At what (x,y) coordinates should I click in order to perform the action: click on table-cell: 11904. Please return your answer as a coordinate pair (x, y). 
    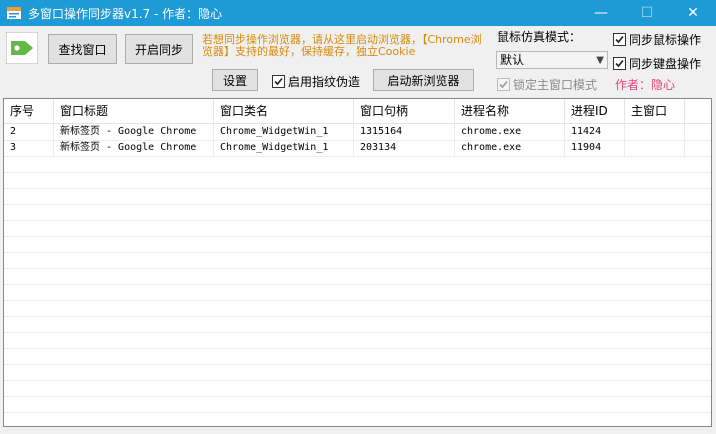
    Looking at the image, I should click on (595, 148).